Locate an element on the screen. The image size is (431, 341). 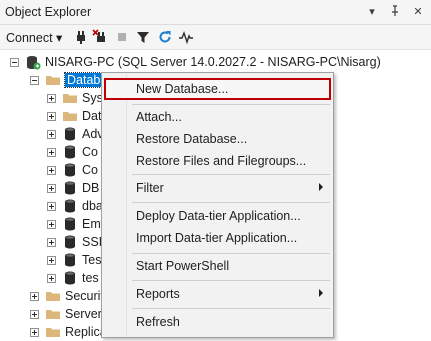
connect-plug-icon is located at coordinates (81, 37).